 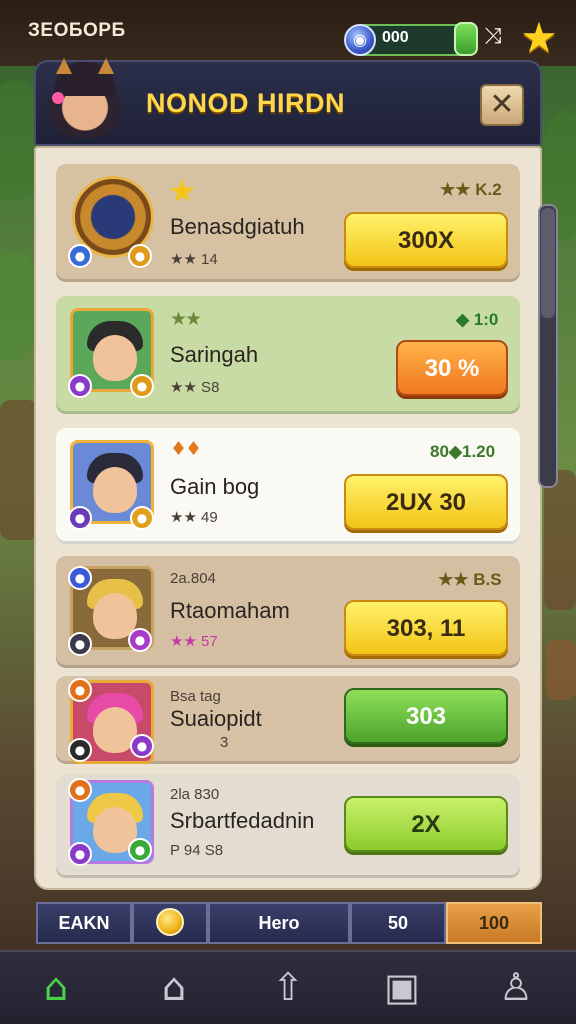 I want to click on hero-level-tag: ★★ K.2, so click(x=471, y=189).